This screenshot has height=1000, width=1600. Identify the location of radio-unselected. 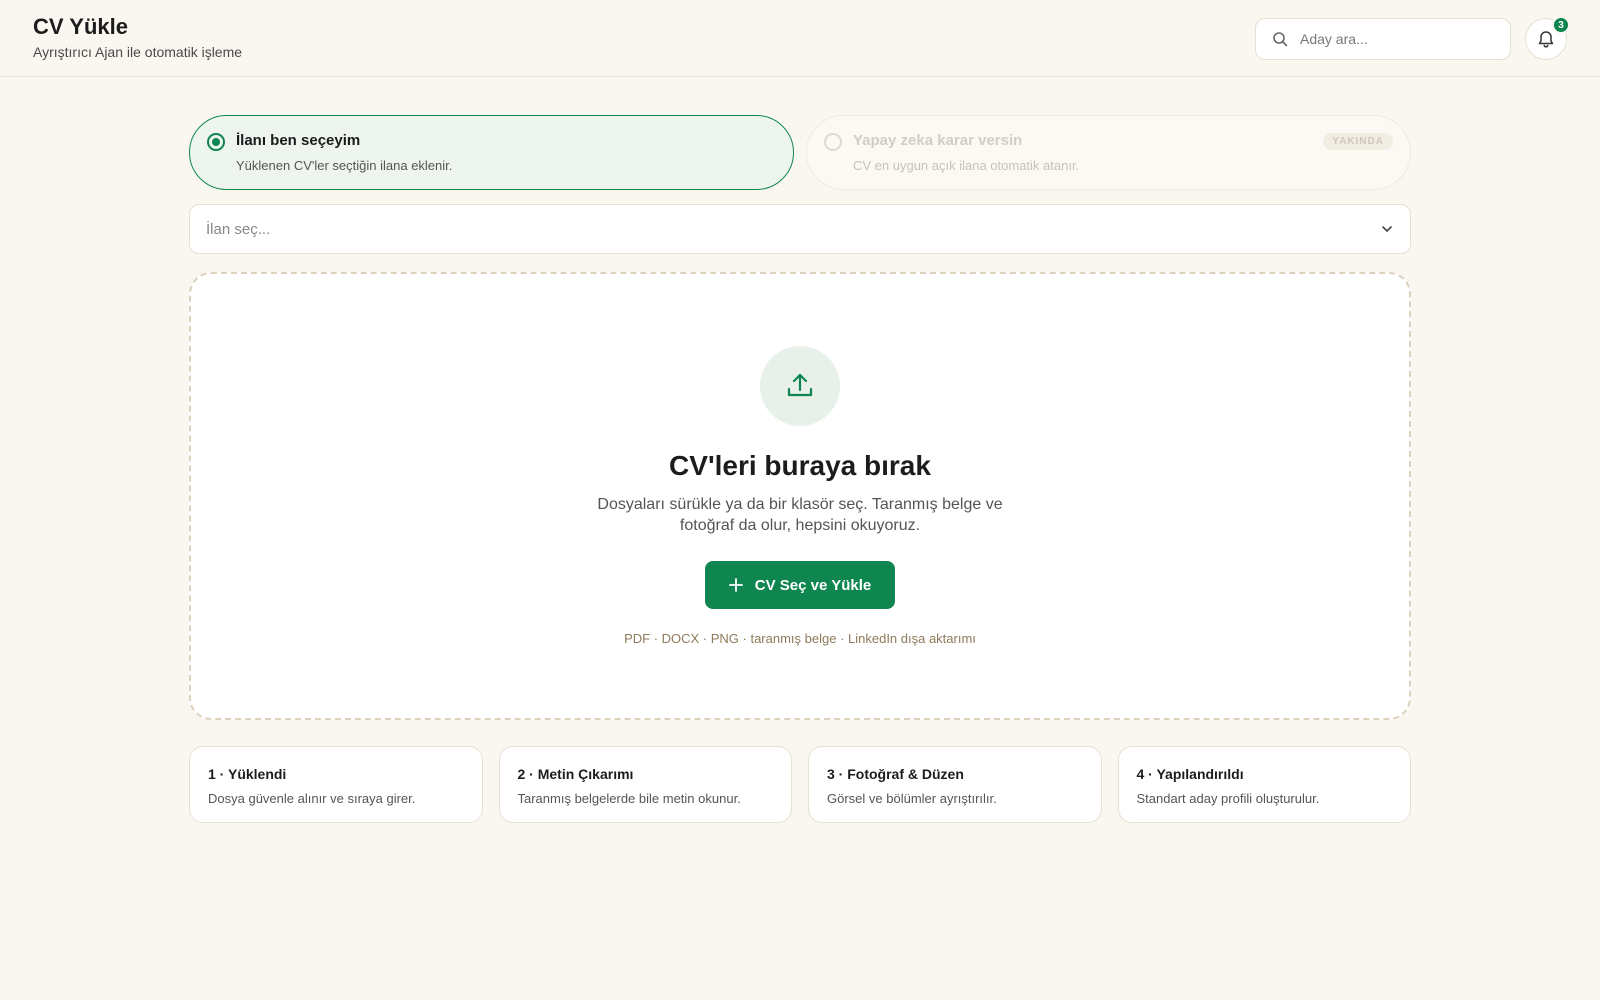
(833, 142).